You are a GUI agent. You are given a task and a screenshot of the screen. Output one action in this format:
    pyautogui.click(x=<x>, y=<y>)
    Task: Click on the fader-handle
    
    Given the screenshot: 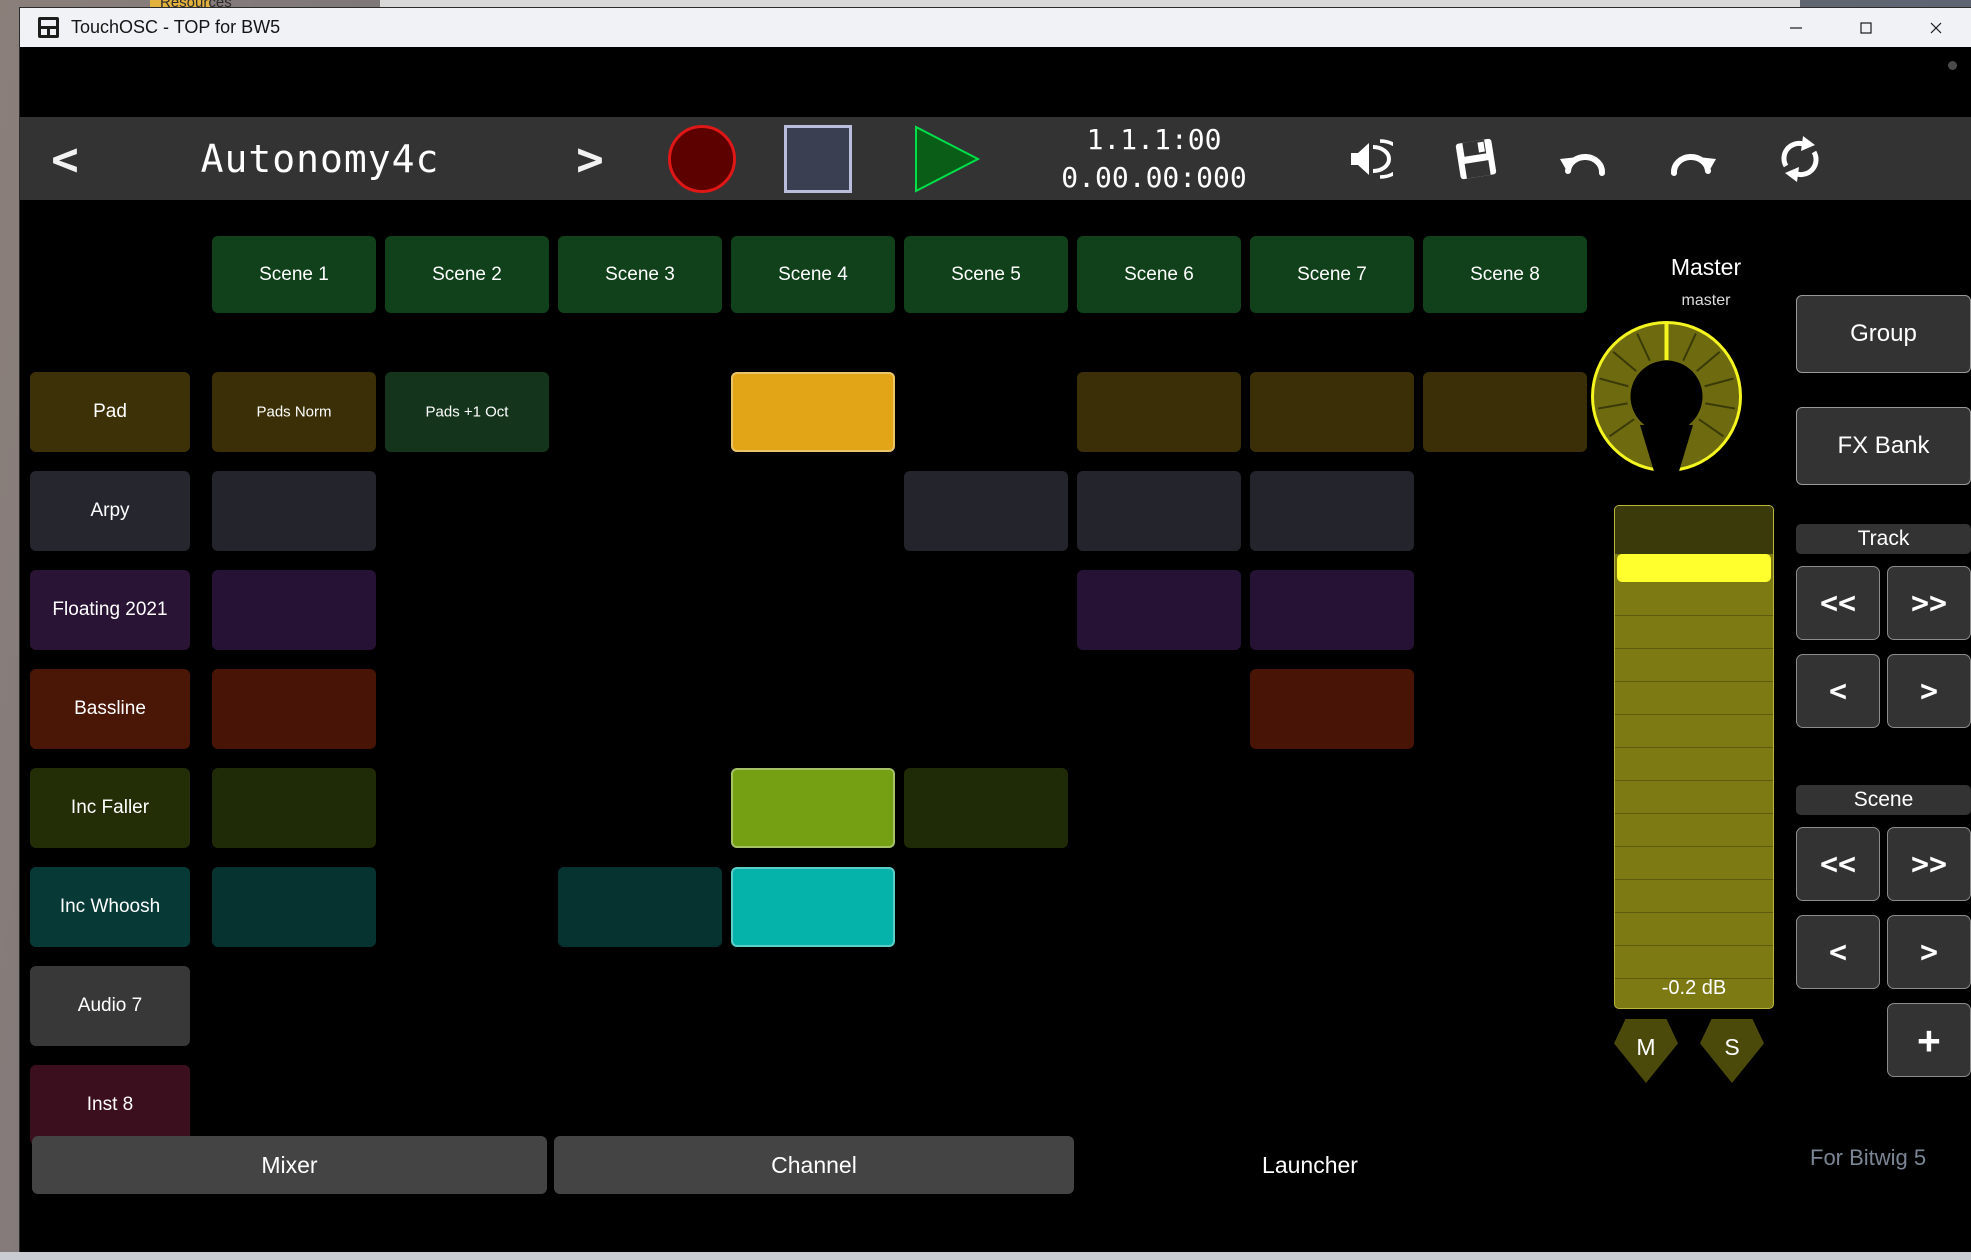 What is the action you would take?
    pyautogui.click(x=1694, y=568)
    